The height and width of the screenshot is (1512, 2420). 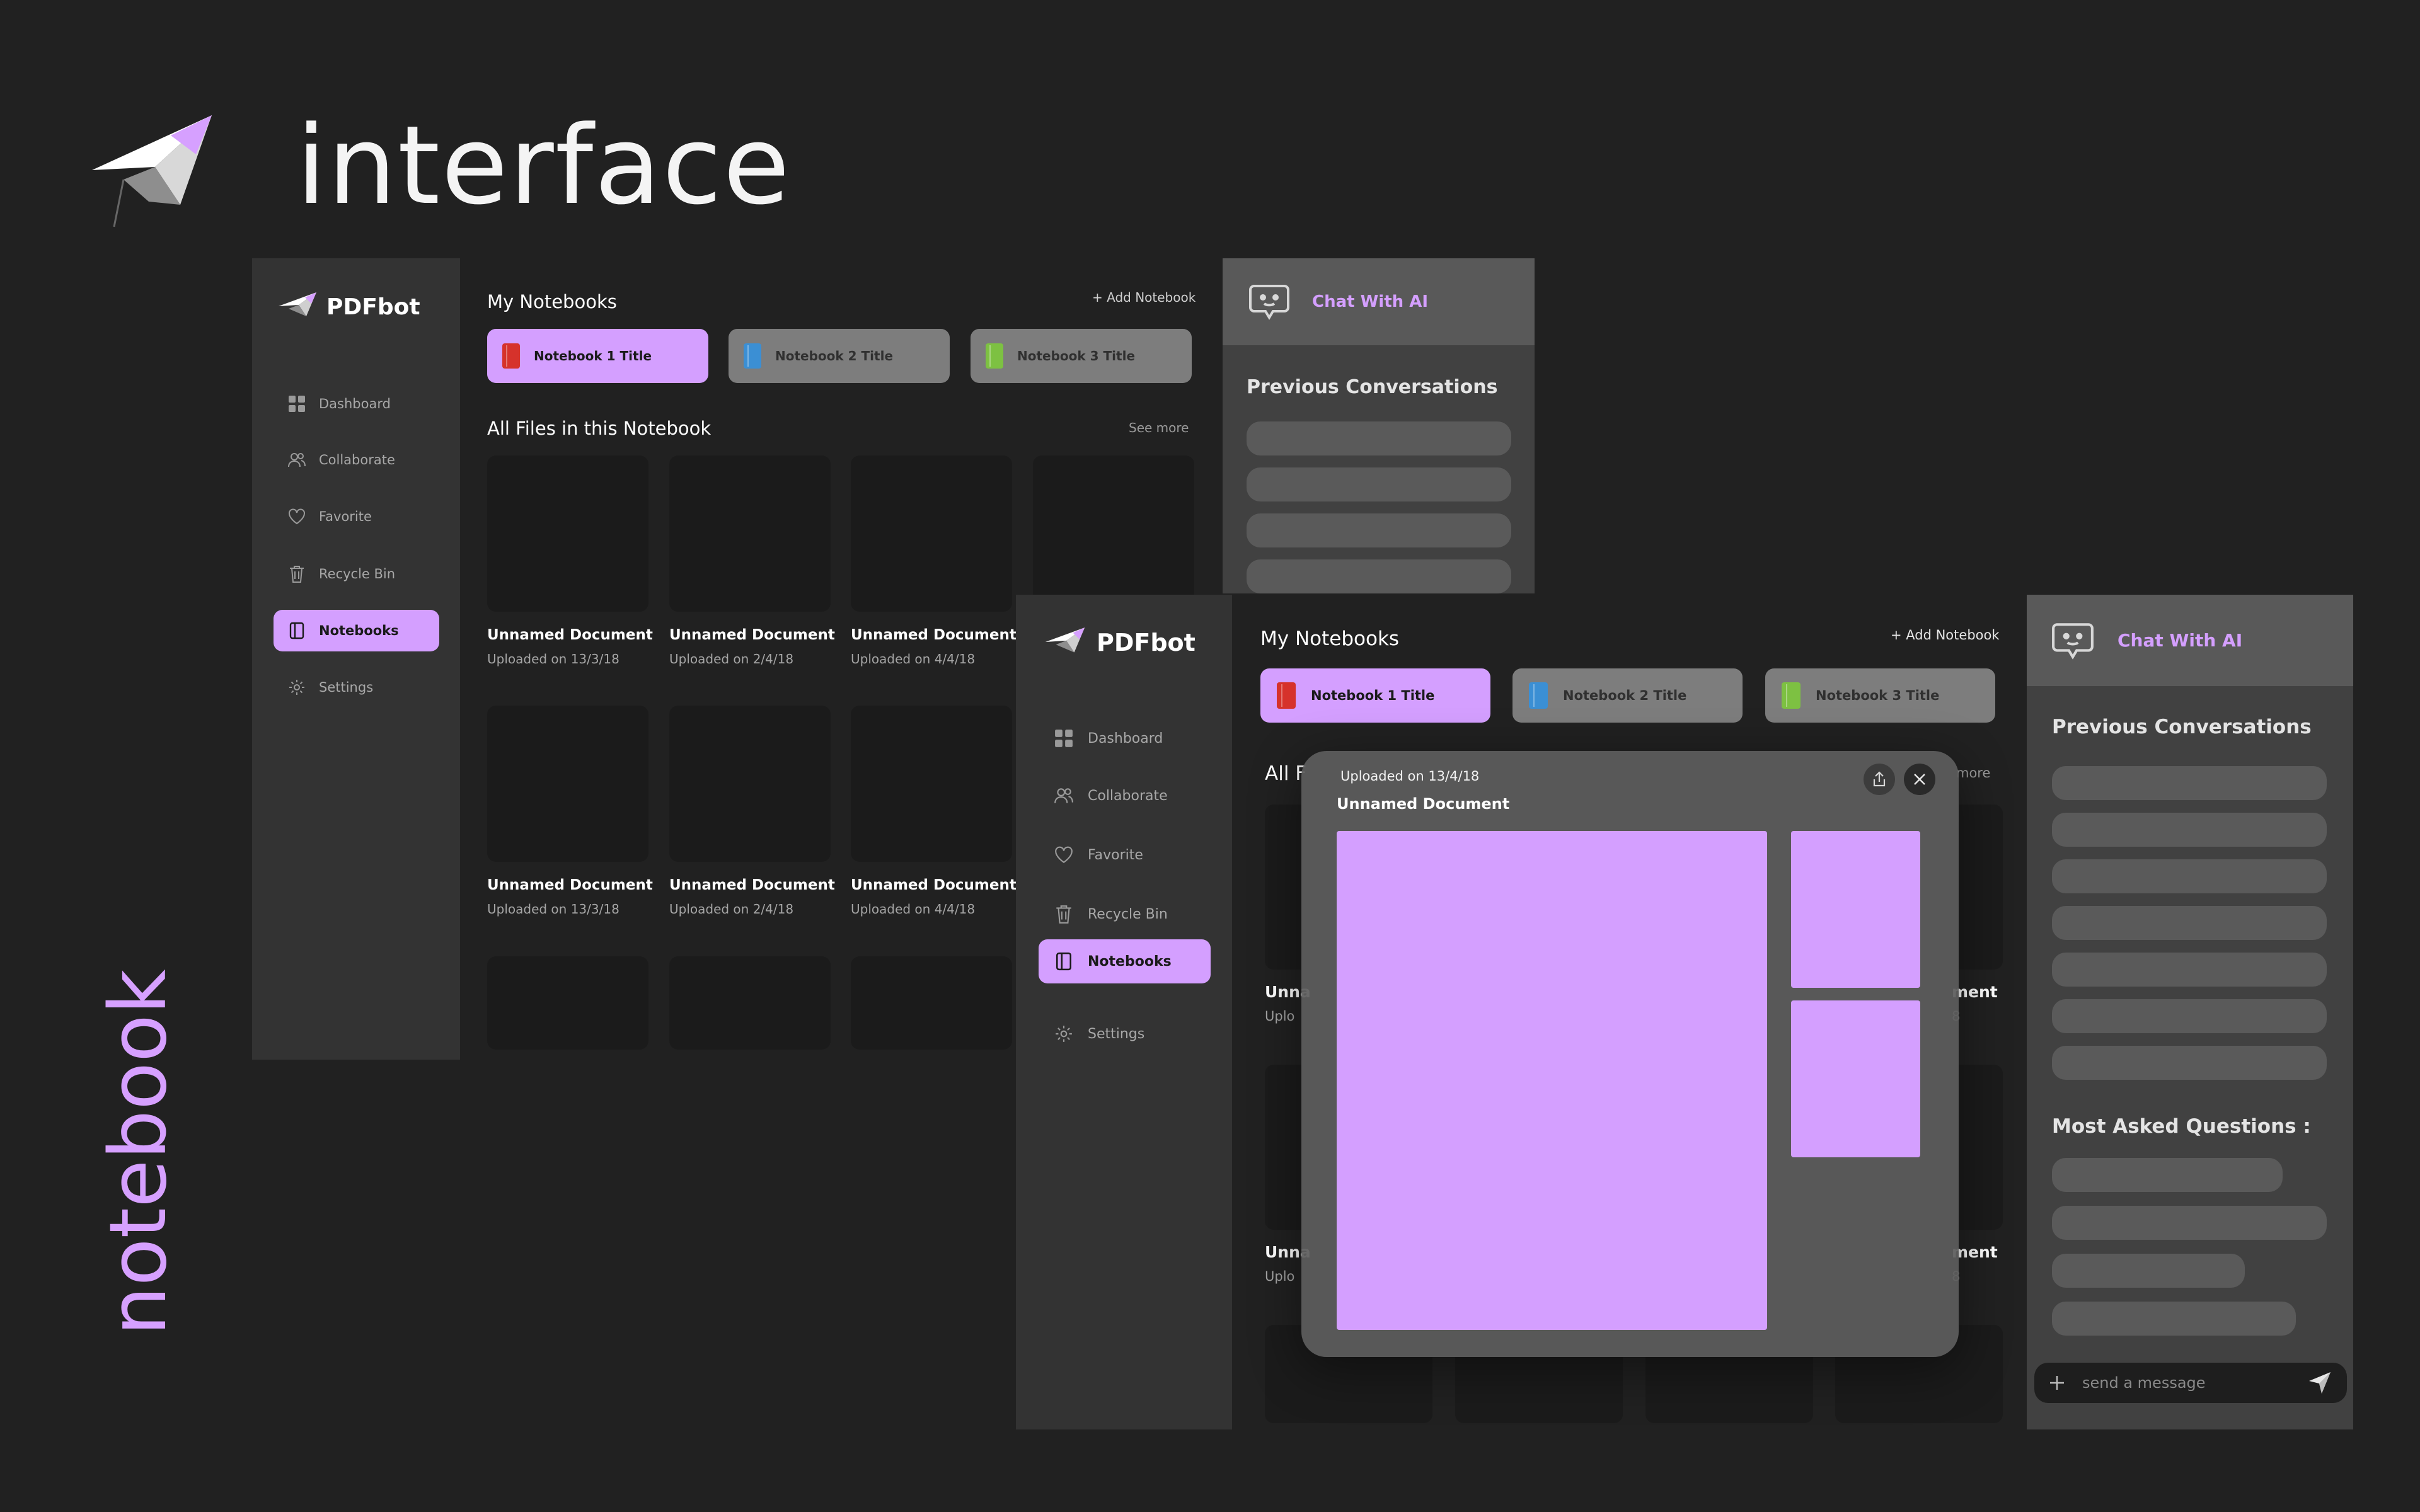 I want to click on notebook-title: Notebook 1 Title, so click(x=593, y=356).